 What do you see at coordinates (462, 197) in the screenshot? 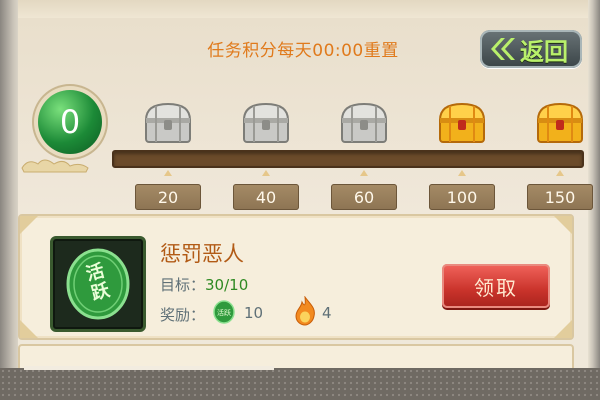
I see `milestone-threshold: 100` at bounding box center [462, 197].